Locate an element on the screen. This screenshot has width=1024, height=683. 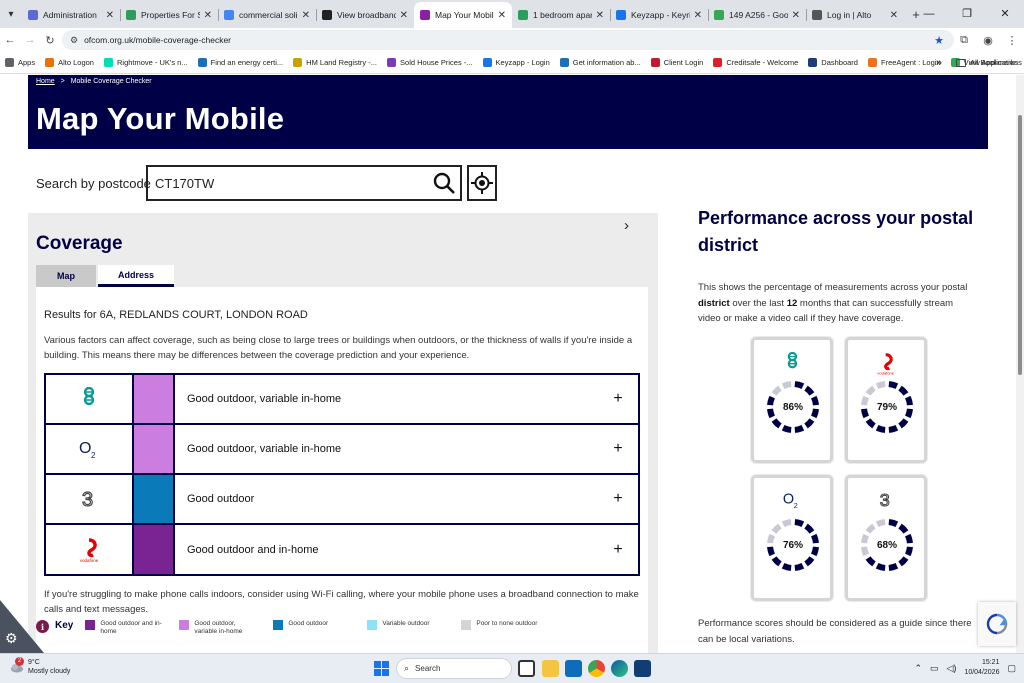
search-icon is located at coordinates (444, 183).